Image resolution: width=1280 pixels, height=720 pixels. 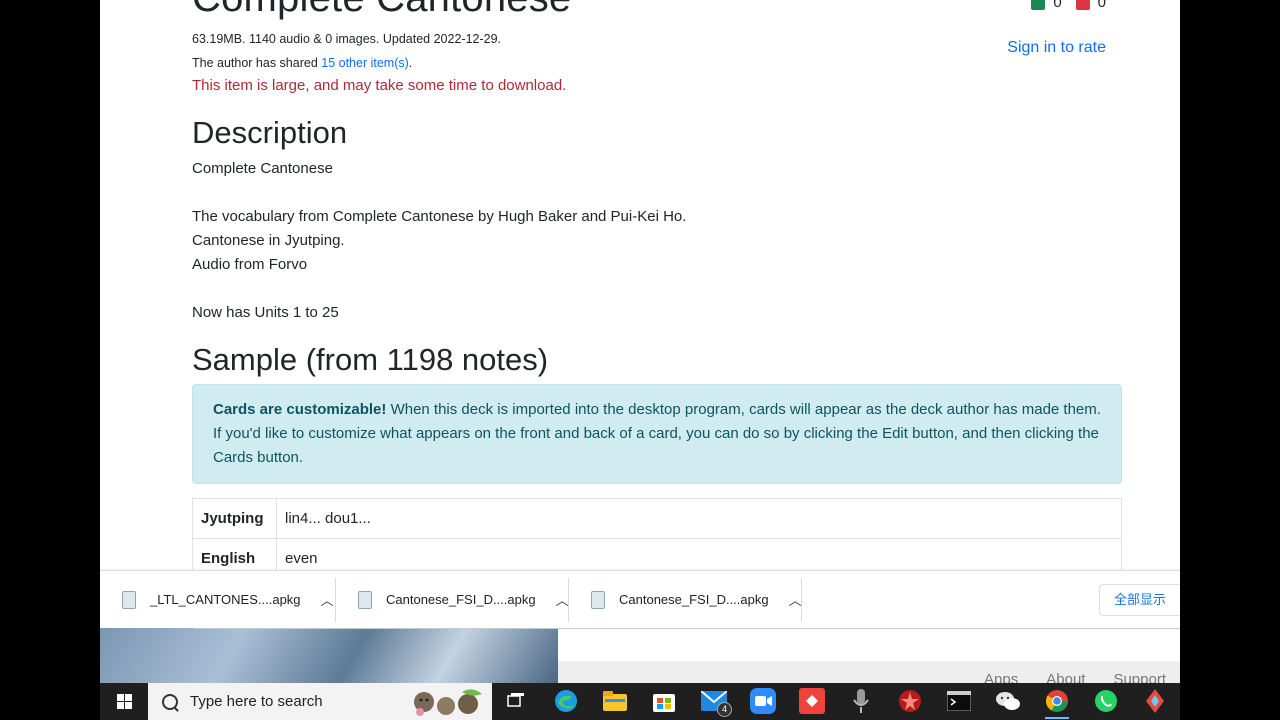 I want to click on mail-icon: 4, so click(x=716, y=702).